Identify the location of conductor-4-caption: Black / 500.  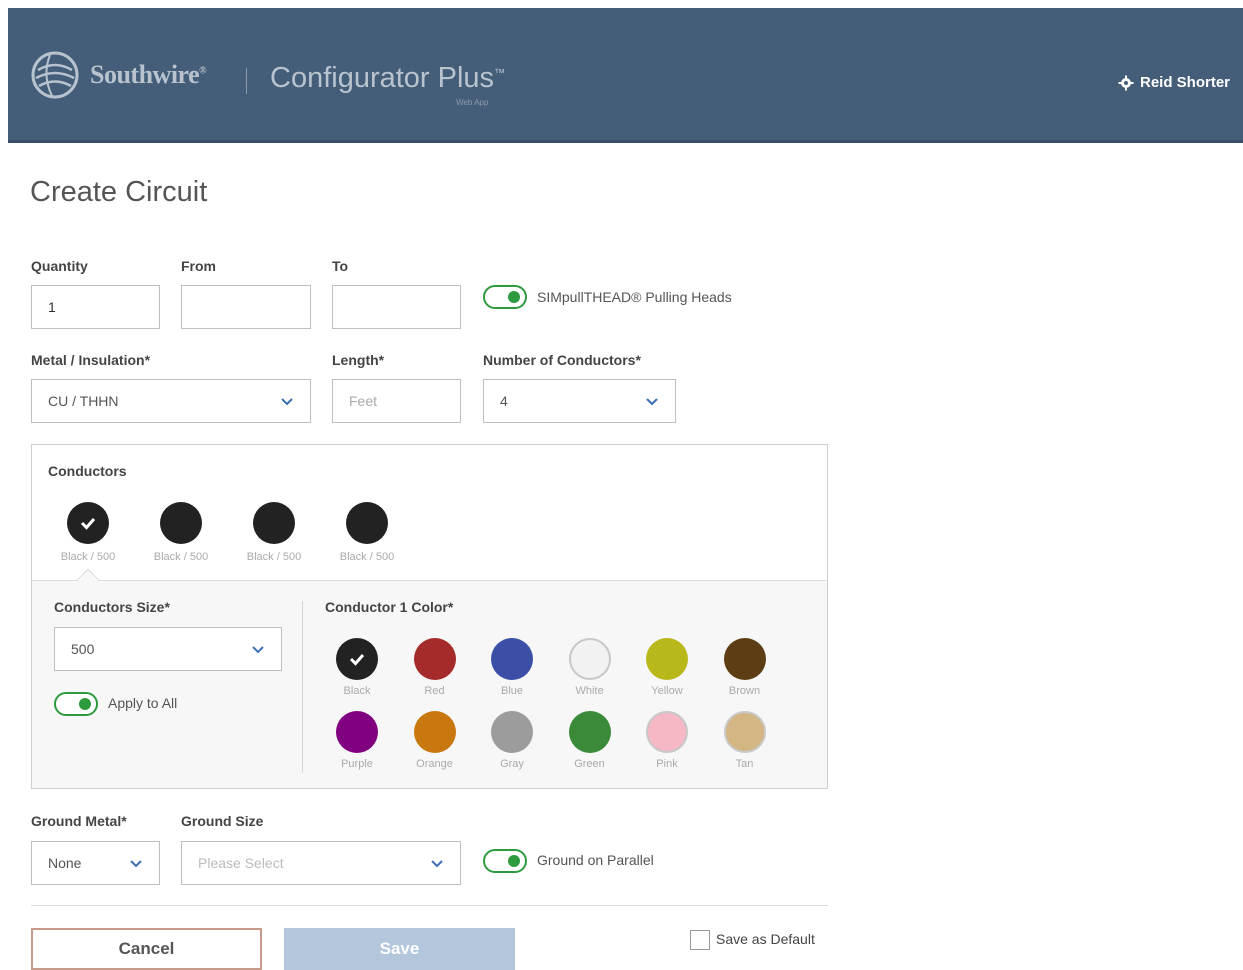
(367, 557).